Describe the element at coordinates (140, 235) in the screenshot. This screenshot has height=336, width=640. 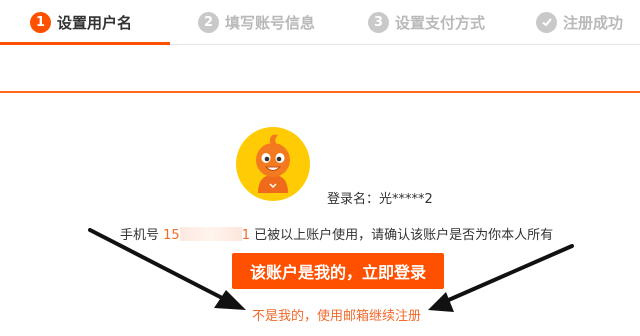
I see `phone-prefix: 手机号` at that location.